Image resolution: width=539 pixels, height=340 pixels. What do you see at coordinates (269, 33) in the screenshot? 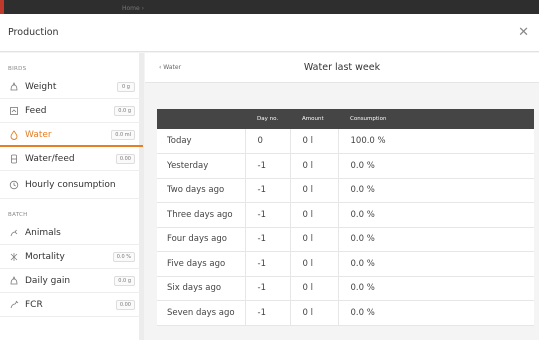
I see `modal-header: Production ✕` at bounding box center [269, 33].